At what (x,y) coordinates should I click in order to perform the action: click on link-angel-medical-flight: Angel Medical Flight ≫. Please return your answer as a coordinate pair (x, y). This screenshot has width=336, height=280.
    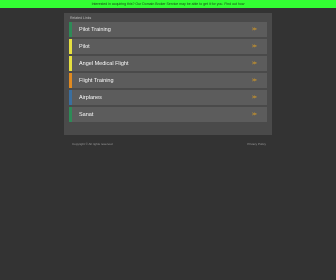
    Looking at the image, I should click on (168, 63).